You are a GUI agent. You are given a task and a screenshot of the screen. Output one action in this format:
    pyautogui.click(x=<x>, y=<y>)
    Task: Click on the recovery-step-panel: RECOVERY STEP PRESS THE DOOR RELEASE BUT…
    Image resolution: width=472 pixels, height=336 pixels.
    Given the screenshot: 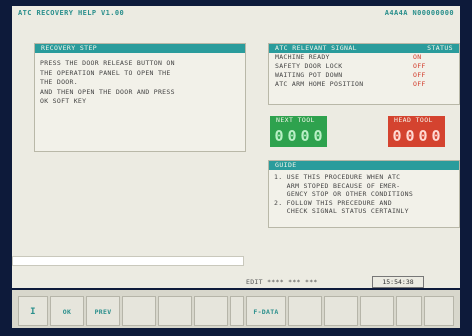 What is the action you would take?
    pyautogui.click(x=140, y=97)
    